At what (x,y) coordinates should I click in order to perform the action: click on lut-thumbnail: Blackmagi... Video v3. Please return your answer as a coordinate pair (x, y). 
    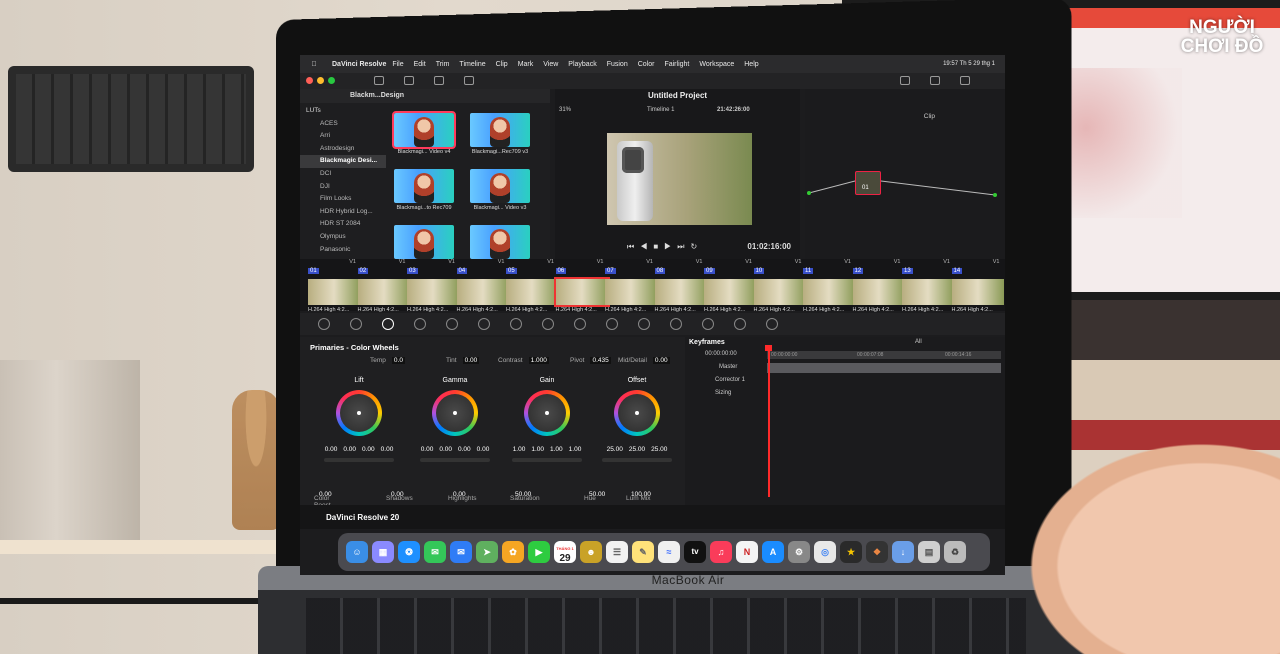
    Looking at the image, I should click on (500, 190).